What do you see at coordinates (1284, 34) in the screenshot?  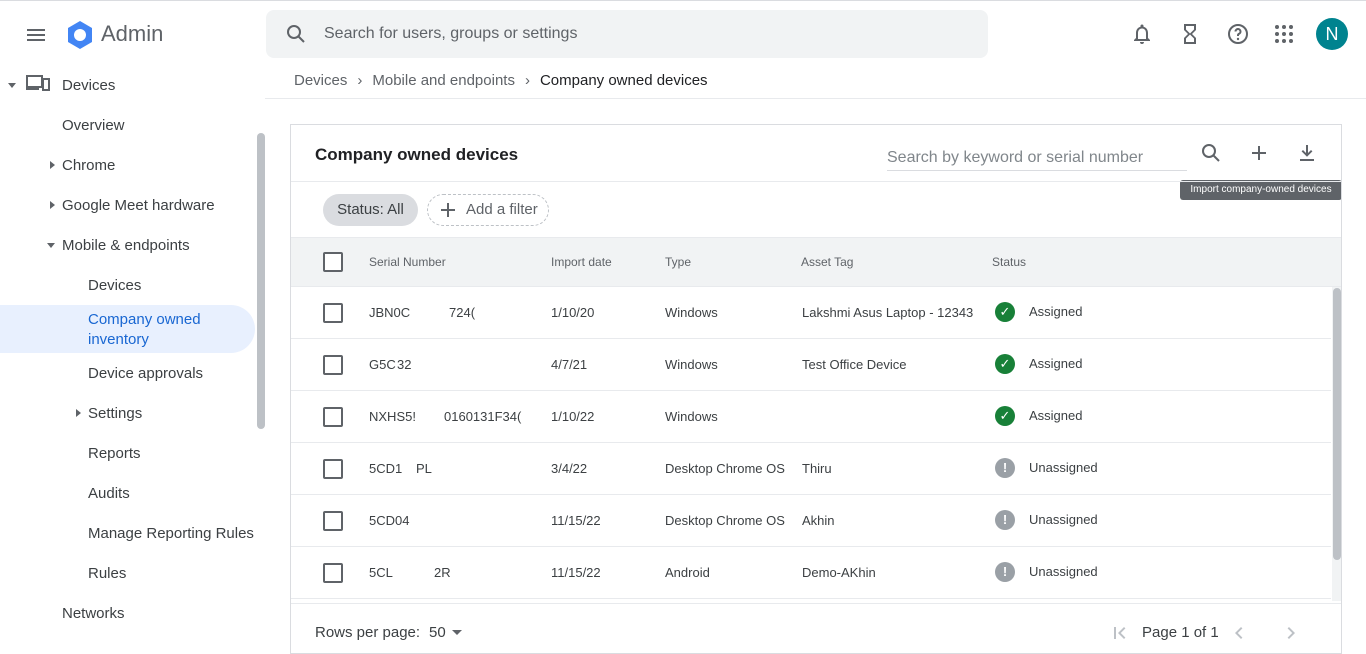 I see `apps-icon` at bounding box center [1284, 34].